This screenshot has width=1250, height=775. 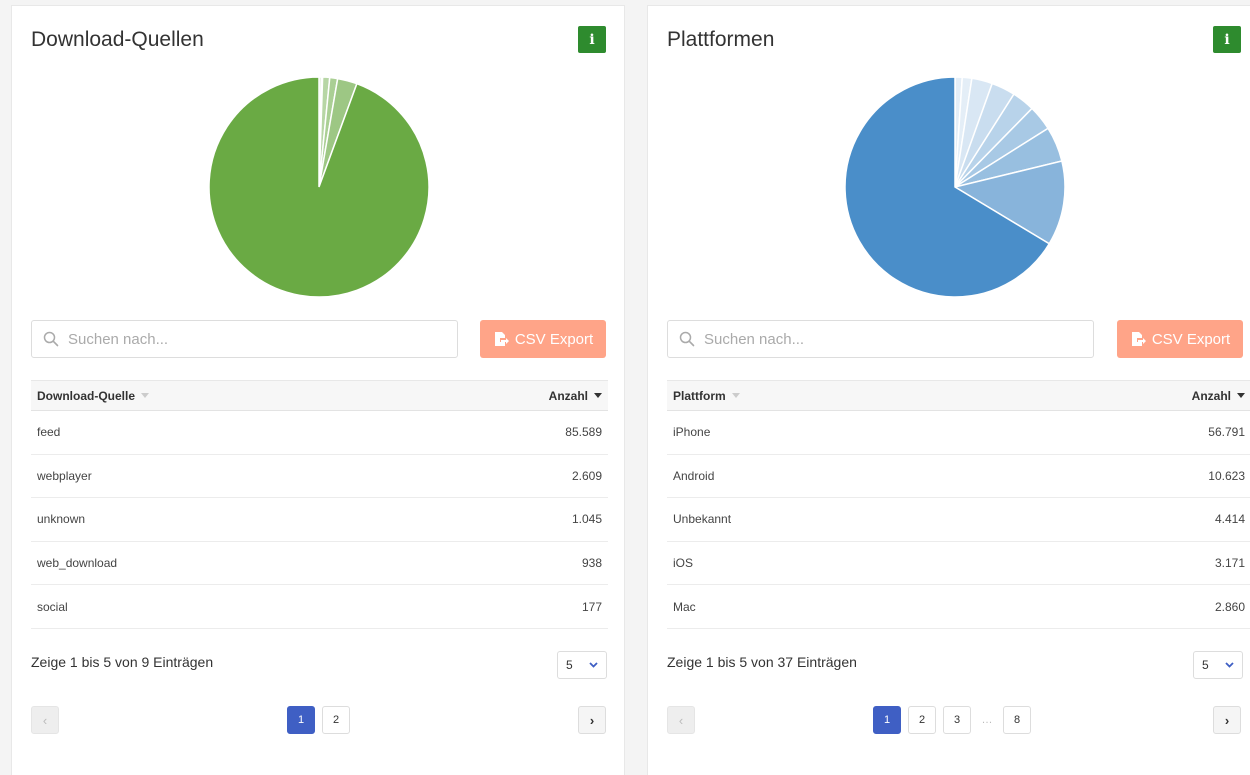 I want to click on row-count: 85.589, so click(x=583, y=432).